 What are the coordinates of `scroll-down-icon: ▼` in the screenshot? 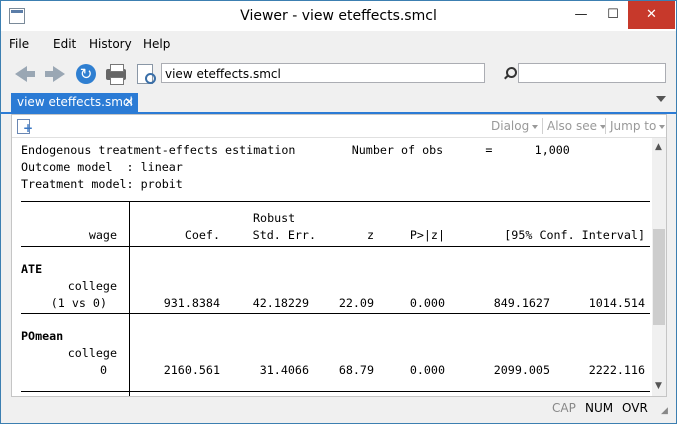 It's located at (658, 386).